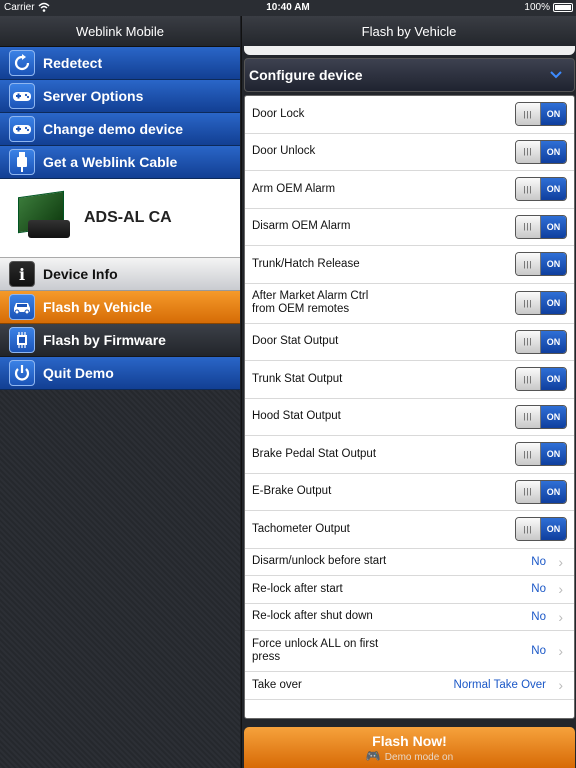 The width and height of the screenshot is (576, 768). Describe the element at coordinates (22, 162) in the screenshot. I see `usb-icon` at that location.